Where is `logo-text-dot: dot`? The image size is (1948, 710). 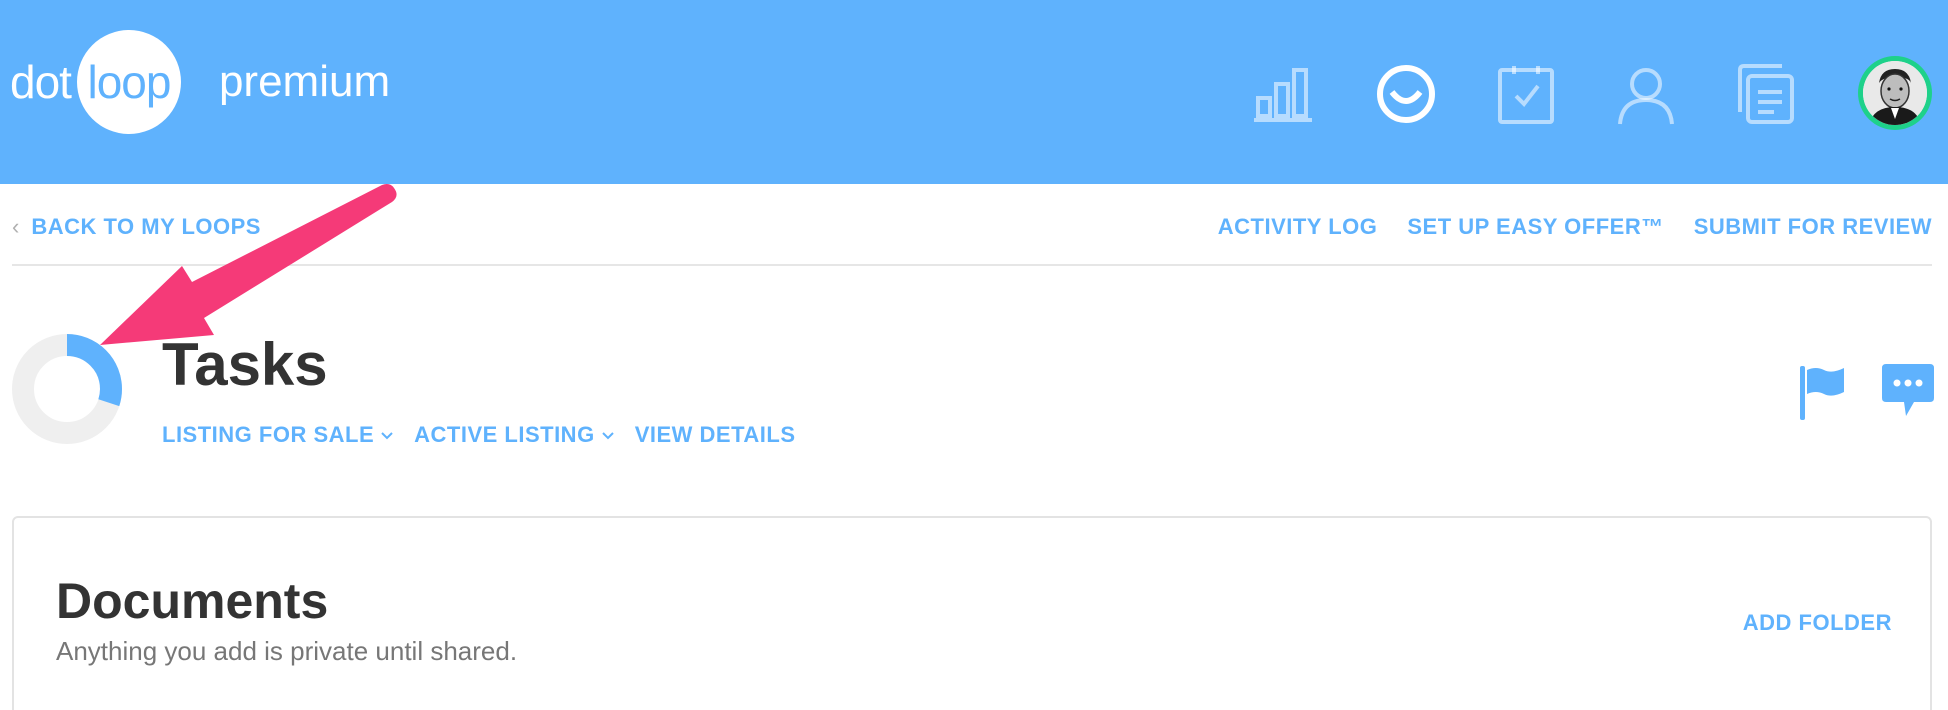 logo-text-dot: dot is located at coordinates (41, 82).